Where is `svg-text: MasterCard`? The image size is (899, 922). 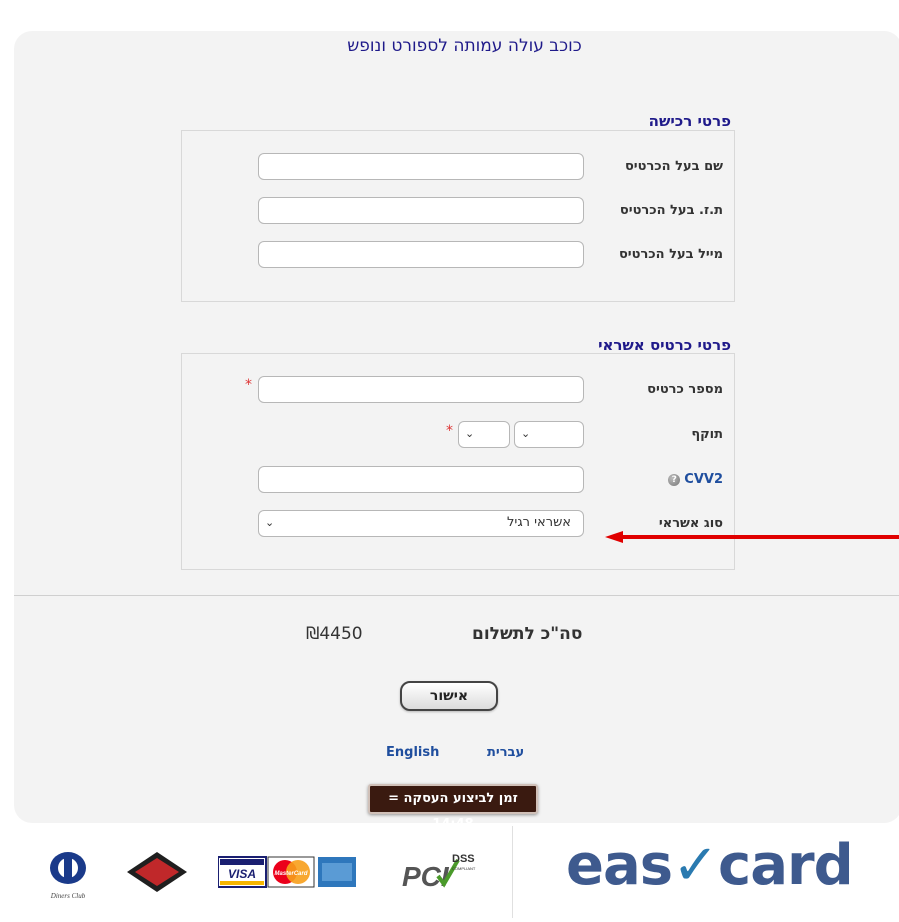
svg-text: MasterCard is located at coordinates (290, 874).